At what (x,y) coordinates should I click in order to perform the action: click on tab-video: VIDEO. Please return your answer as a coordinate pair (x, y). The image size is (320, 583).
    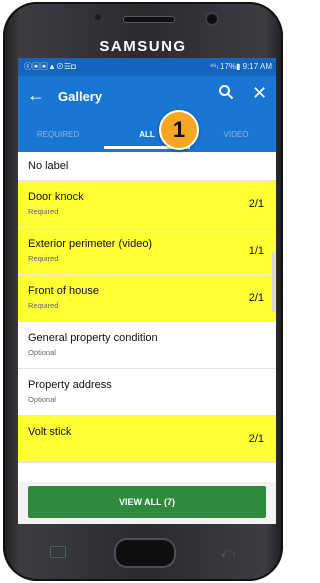
    Looking at the image, I should click on (236, 134).